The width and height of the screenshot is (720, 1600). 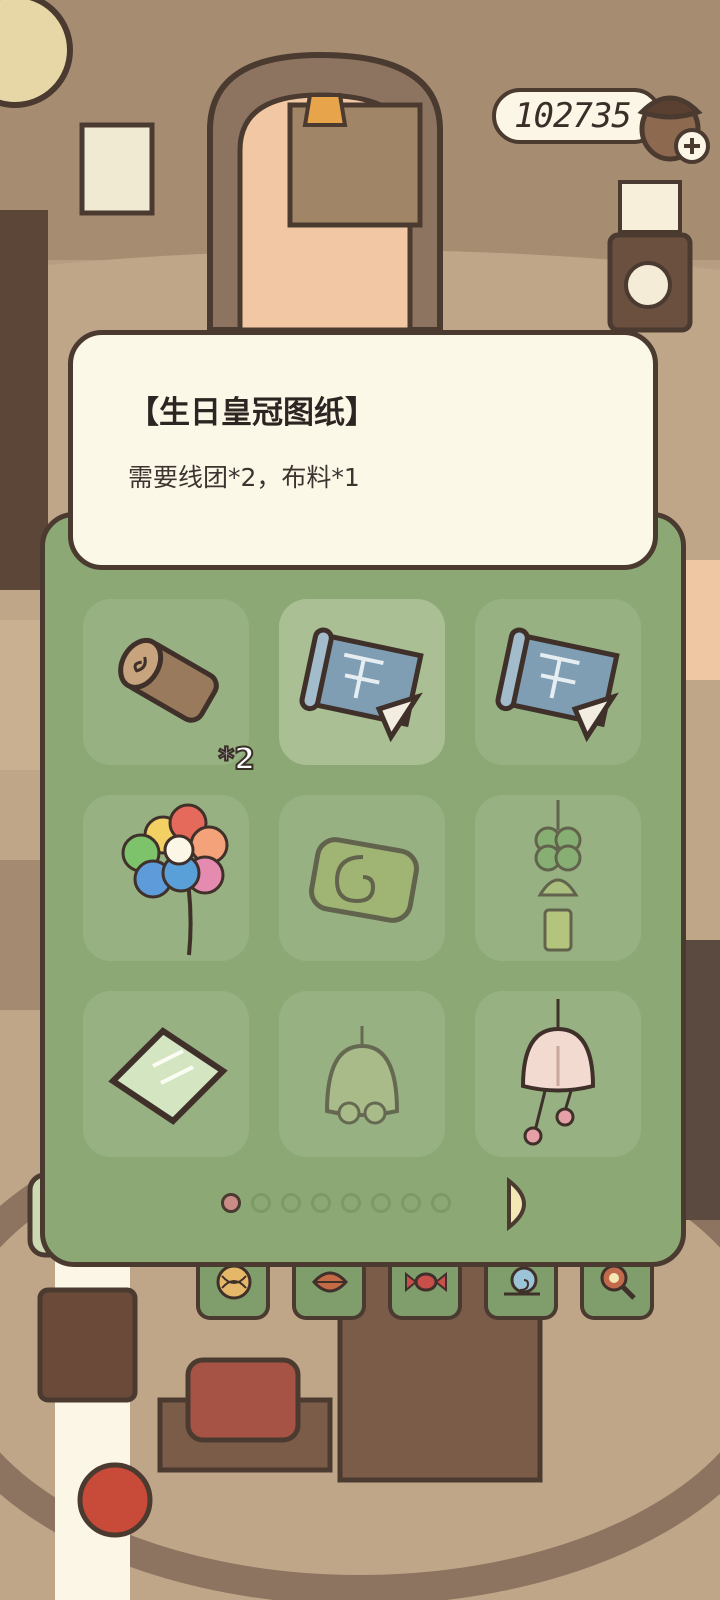 I want to click on inventory-slot-bell, so click(x=362, y=1074).